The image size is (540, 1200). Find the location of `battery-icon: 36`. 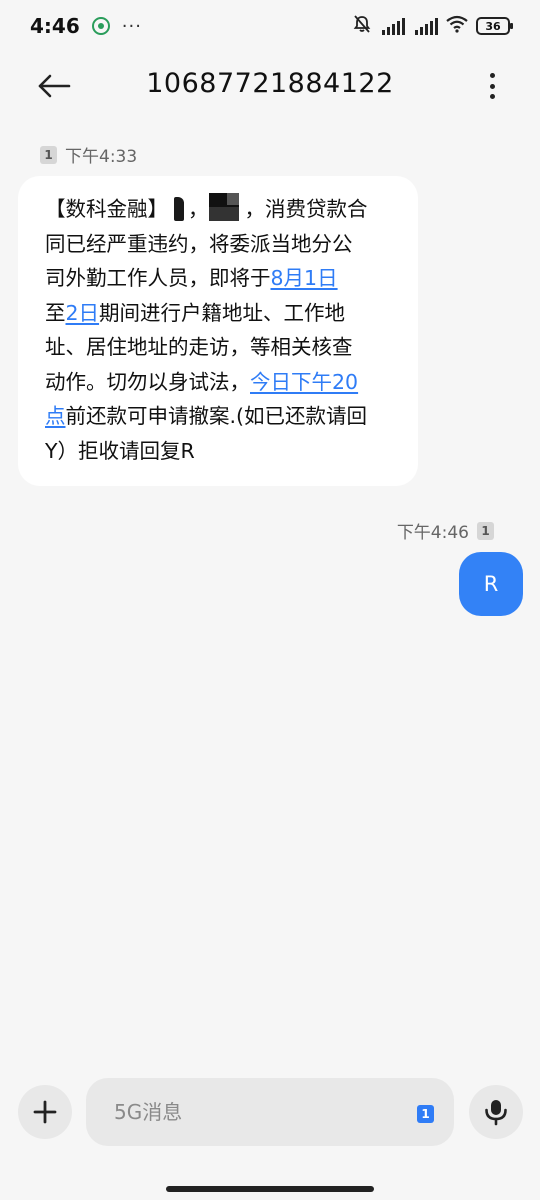

battery-icon: 36 is located at coordinates (494, 26).